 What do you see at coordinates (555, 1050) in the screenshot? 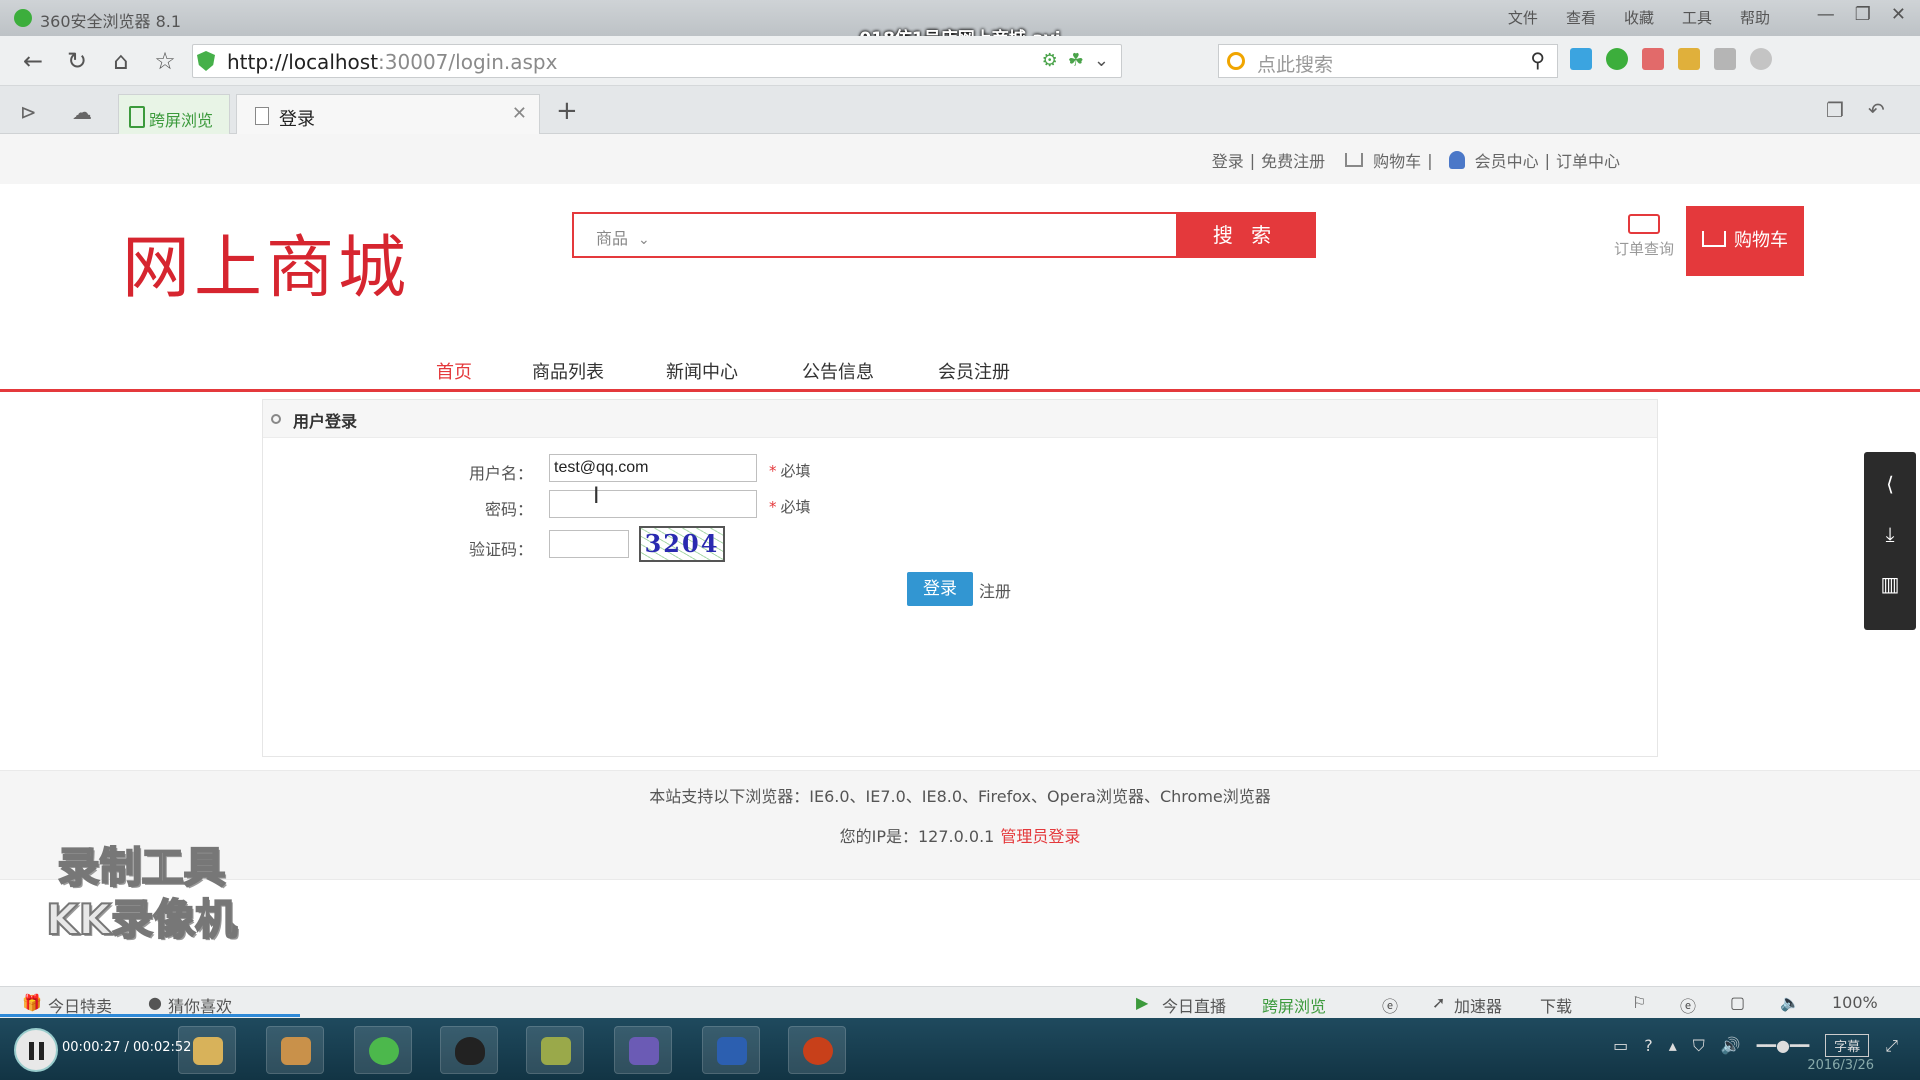
I see `taskbar-app-tools` at bounding box center [555, 1050].